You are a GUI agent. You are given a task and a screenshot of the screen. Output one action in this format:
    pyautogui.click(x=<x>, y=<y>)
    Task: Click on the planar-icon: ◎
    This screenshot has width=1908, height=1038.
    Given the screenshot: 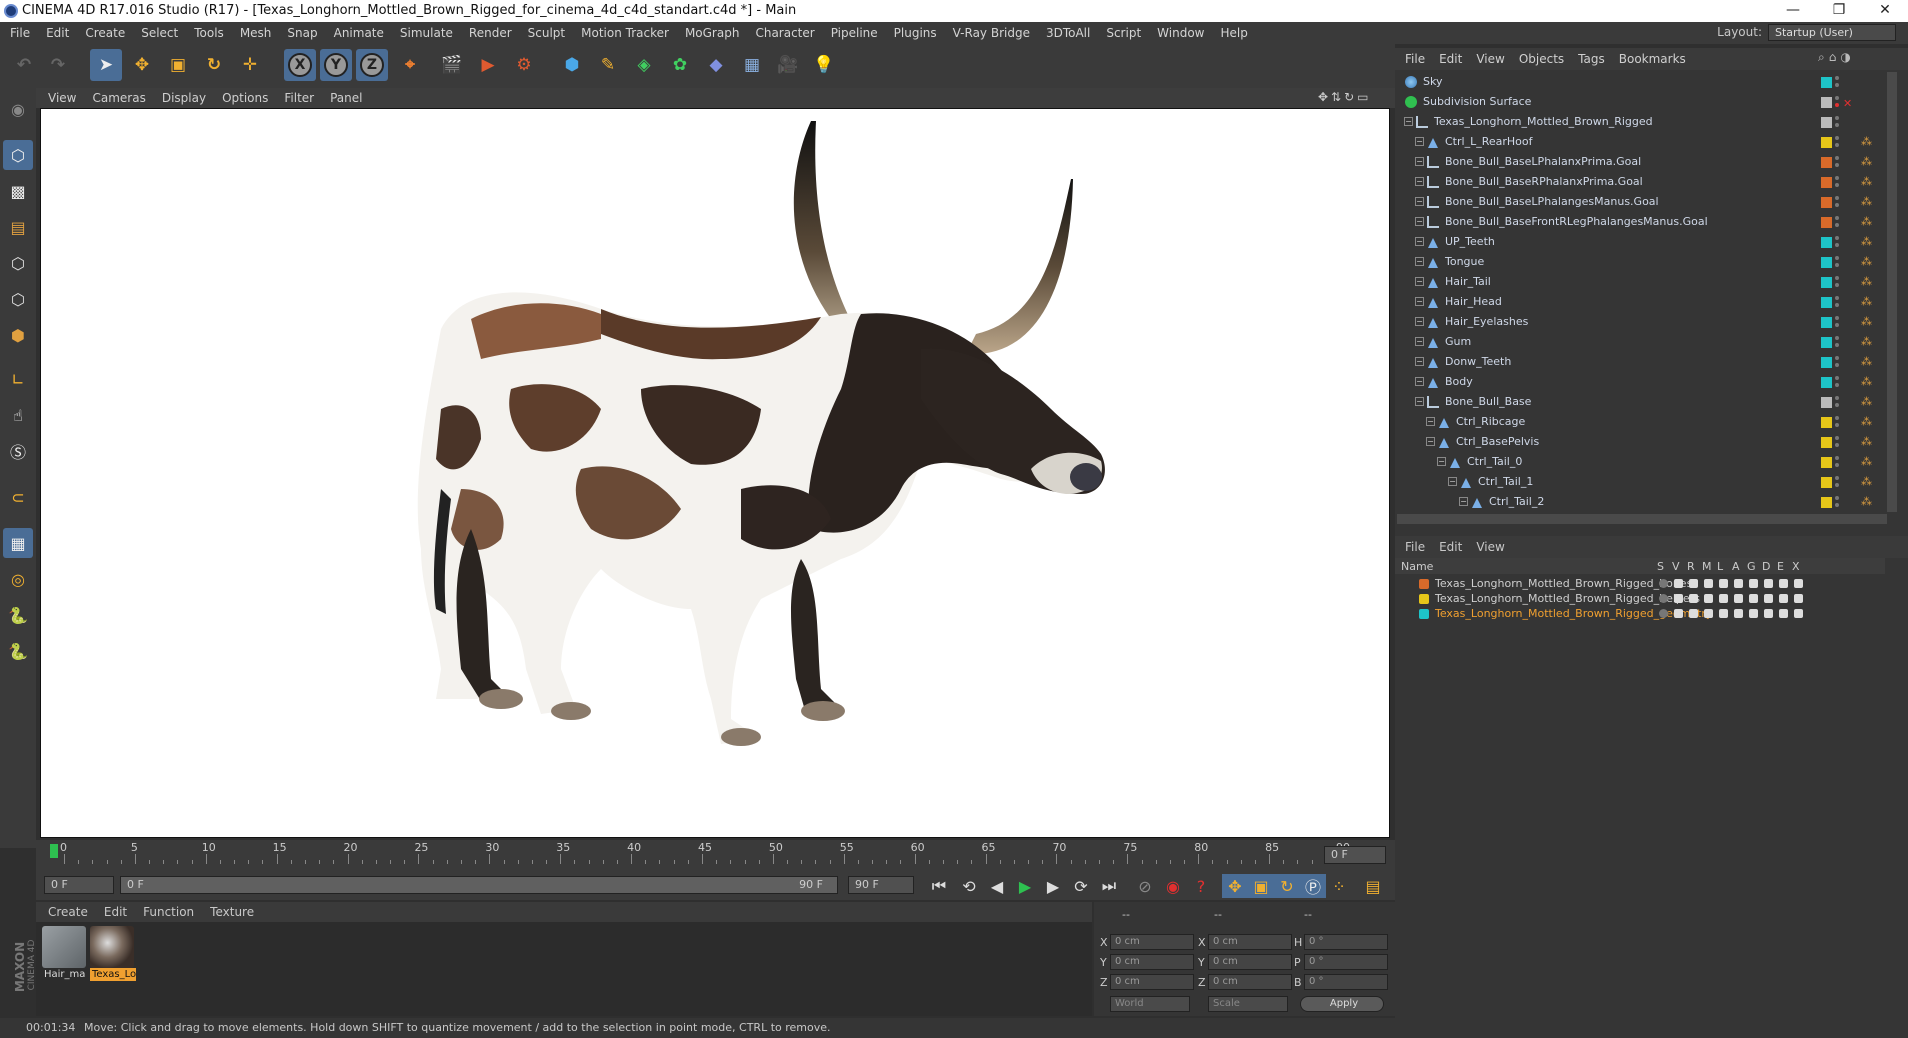 What is the action you would take?
    pyautogui.click(x=18, y=579)
    